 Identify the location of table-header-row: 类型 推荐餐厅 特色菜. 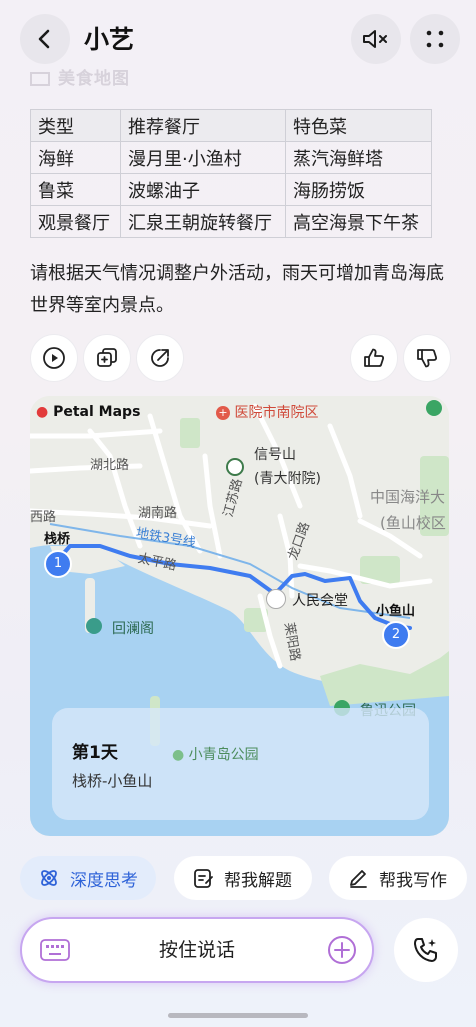
(231, 125).